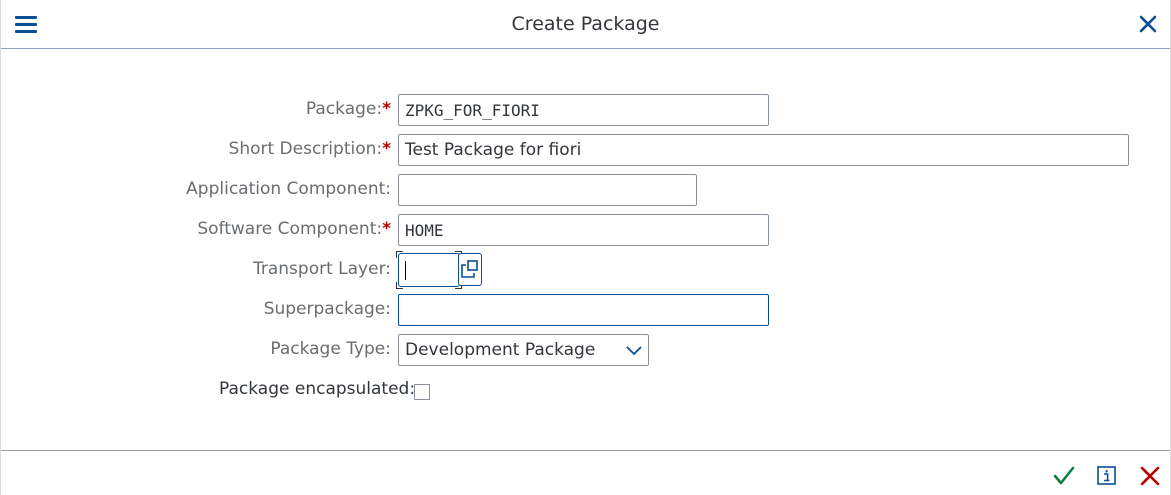 Image resolution: width=1171 pixels, height=495 pixels. Describe the element at coordinates (500, 350) in the screenshot. I see `package-type-value: Development Package` at that location.